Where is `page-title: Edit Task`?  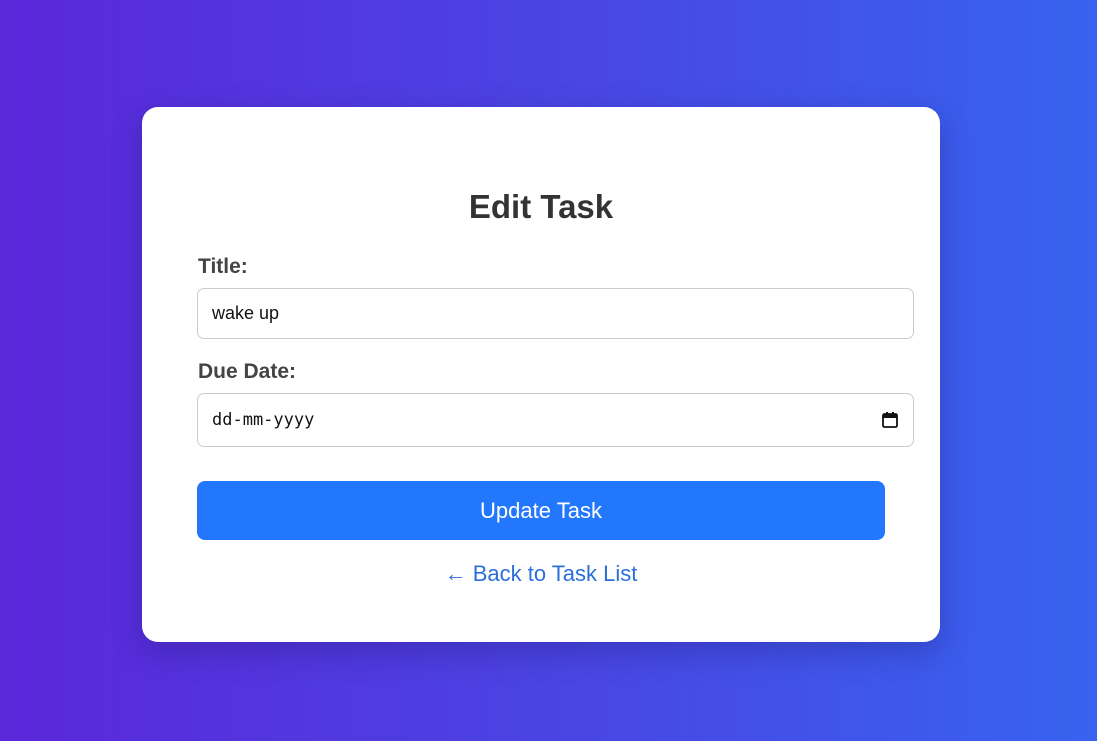 page-title: Edit Task is located at coordinates (541, 206).